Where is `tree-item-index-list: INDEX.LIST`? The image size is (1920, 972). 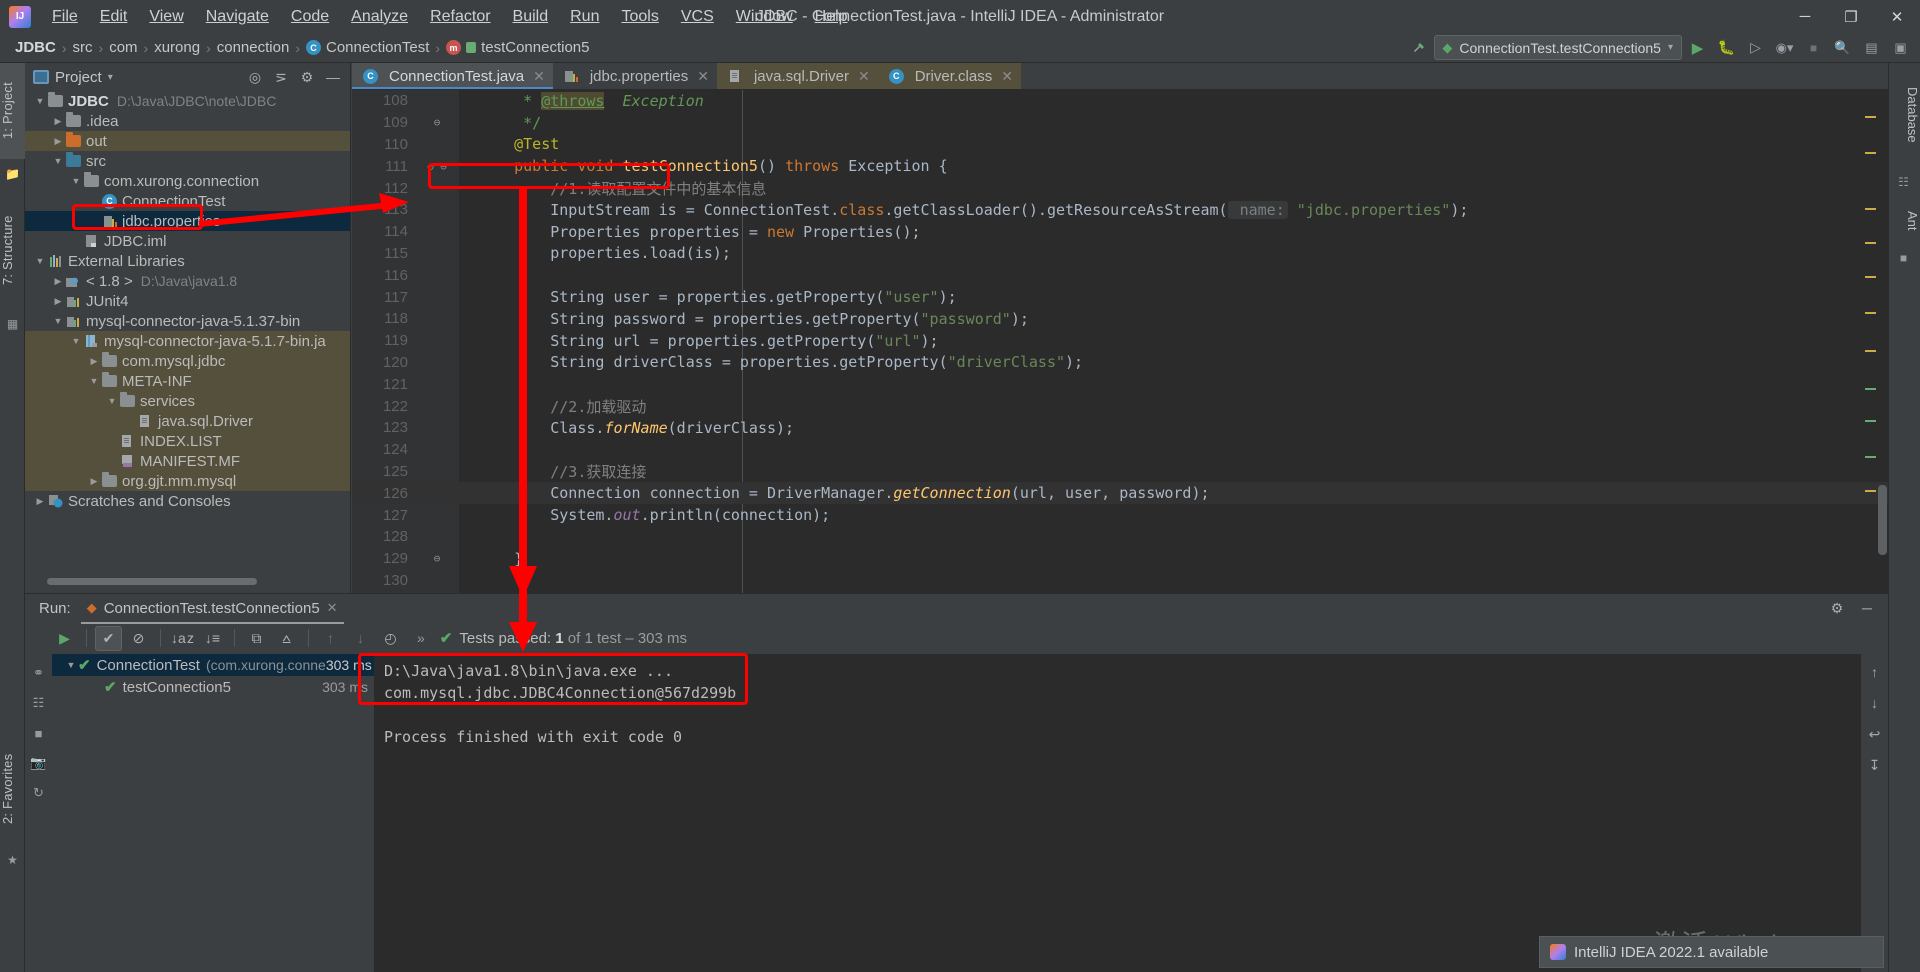
tree-item-index-list: INDEX.LIST is located at coordinates (187, 441).